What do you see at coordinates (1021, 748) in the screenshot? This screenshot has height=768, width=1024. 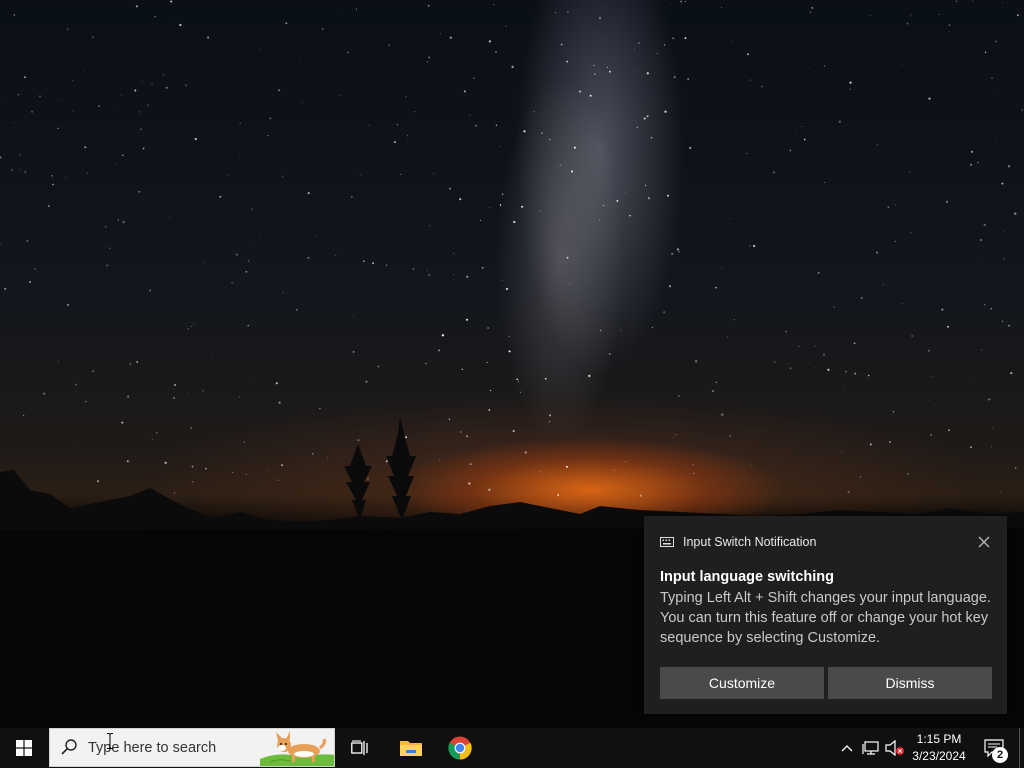 I see `show-desktop-button` at bounding box center [1021, 748].